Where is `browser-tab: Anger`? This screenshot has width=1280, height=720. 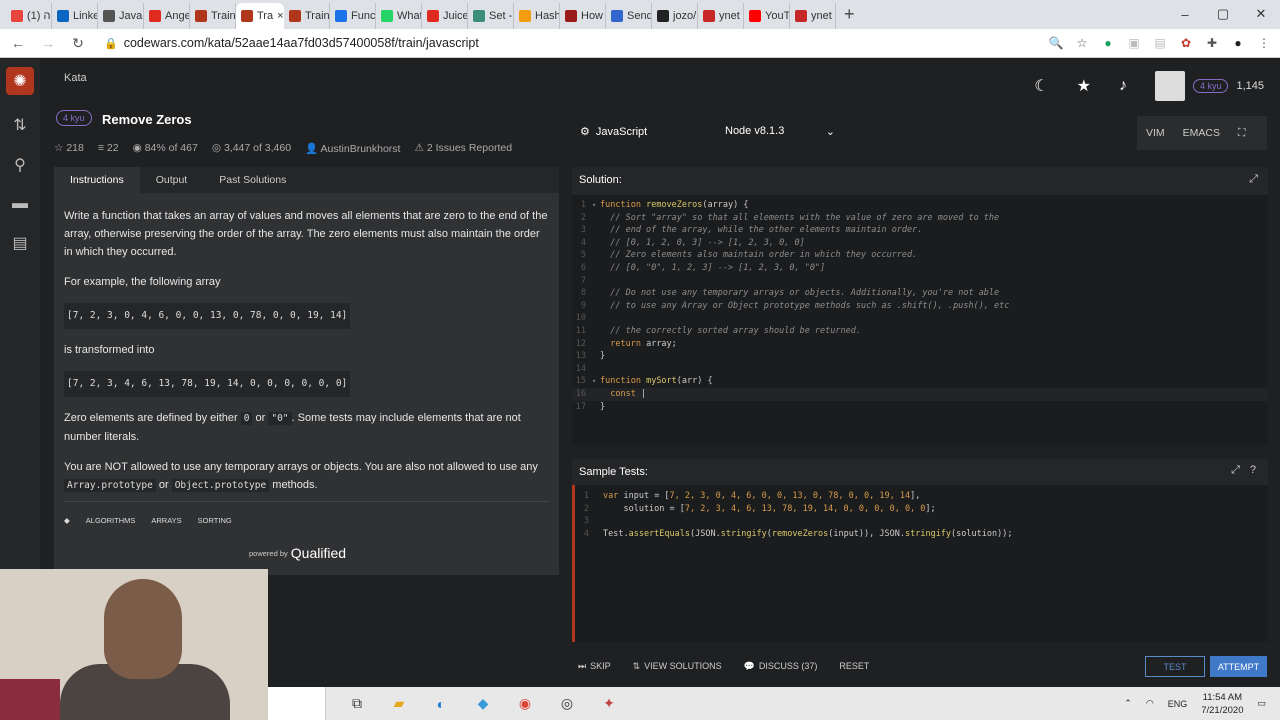
browser-tab: Anger is located at coordinates (167, 16).